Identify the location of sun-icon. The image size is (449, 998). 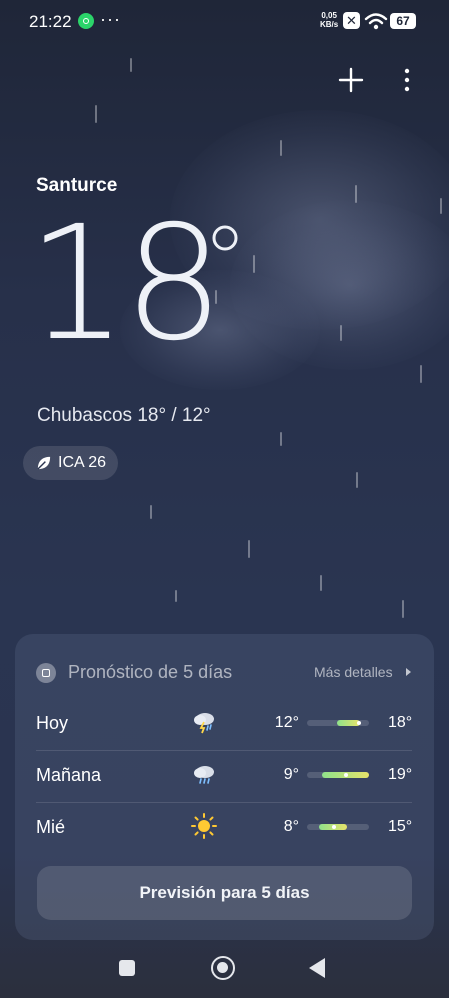
(204, 826).